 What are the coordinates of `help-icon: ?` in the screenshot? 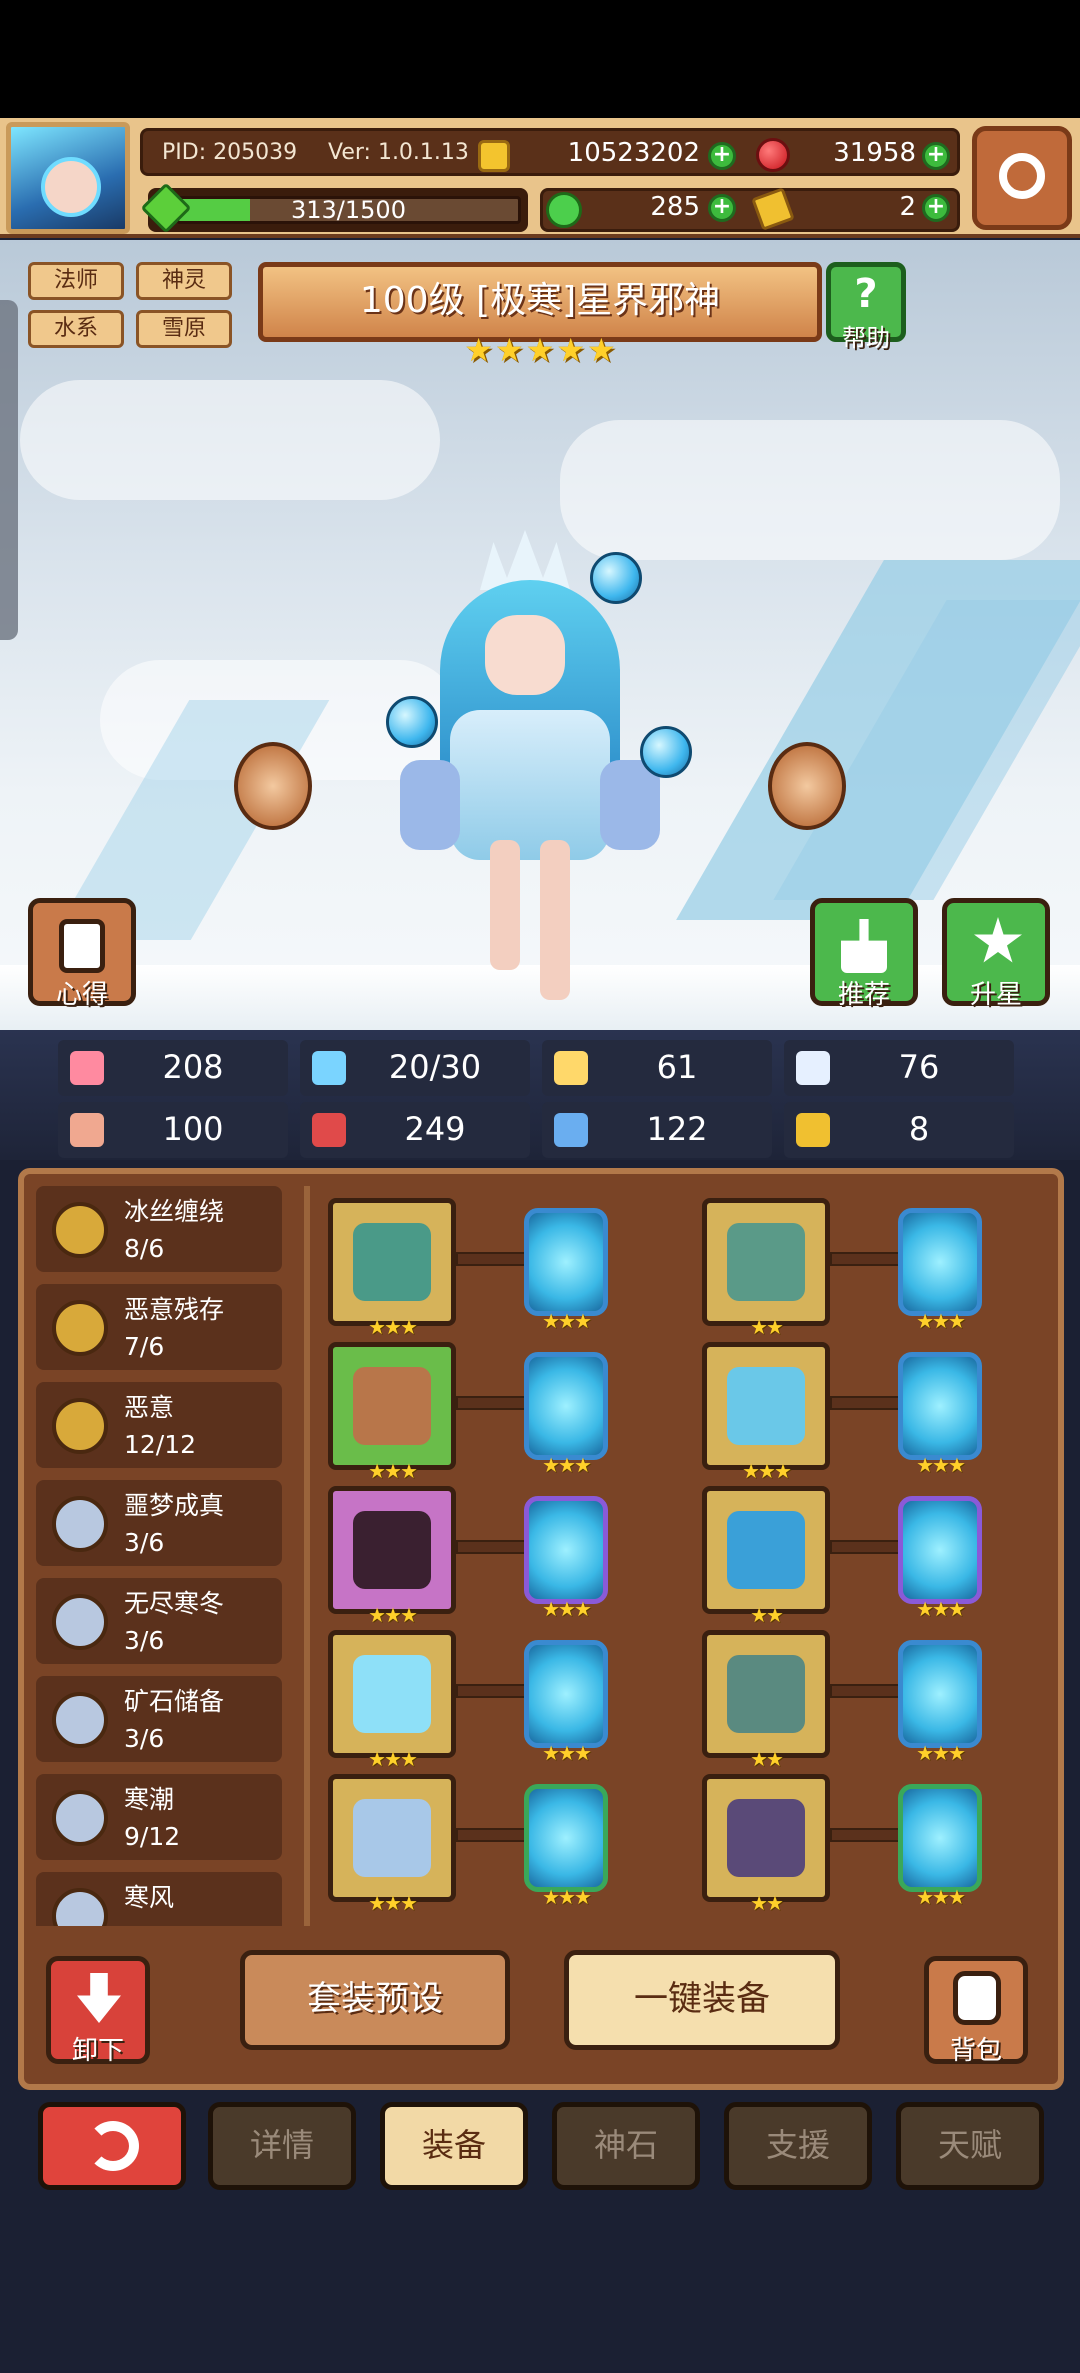 It's located at (866, 294).